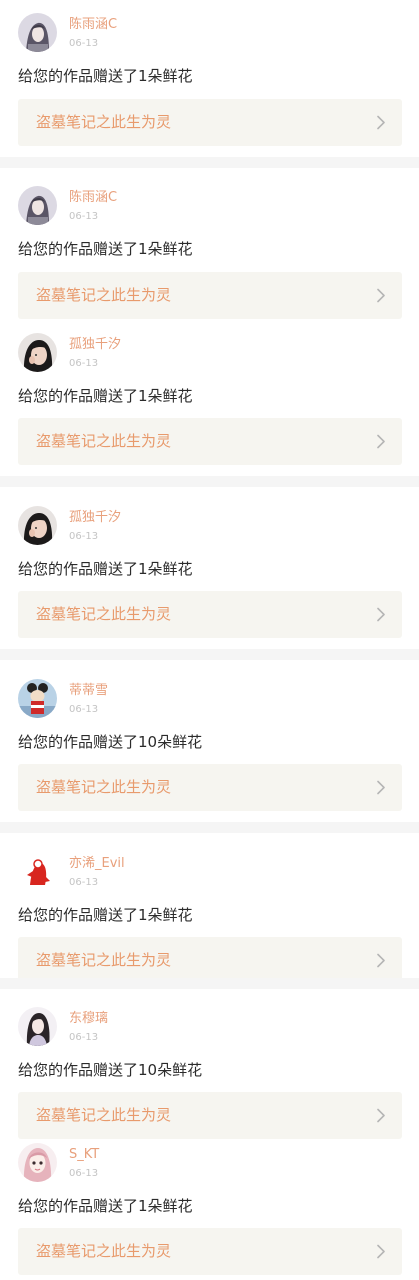 Image resolution: width=419 pixels, height=1280 pixels. Describe the element at coordinates (37, 1026) in the screenshot. I see `dark-hair-girl-avatar` at that location.